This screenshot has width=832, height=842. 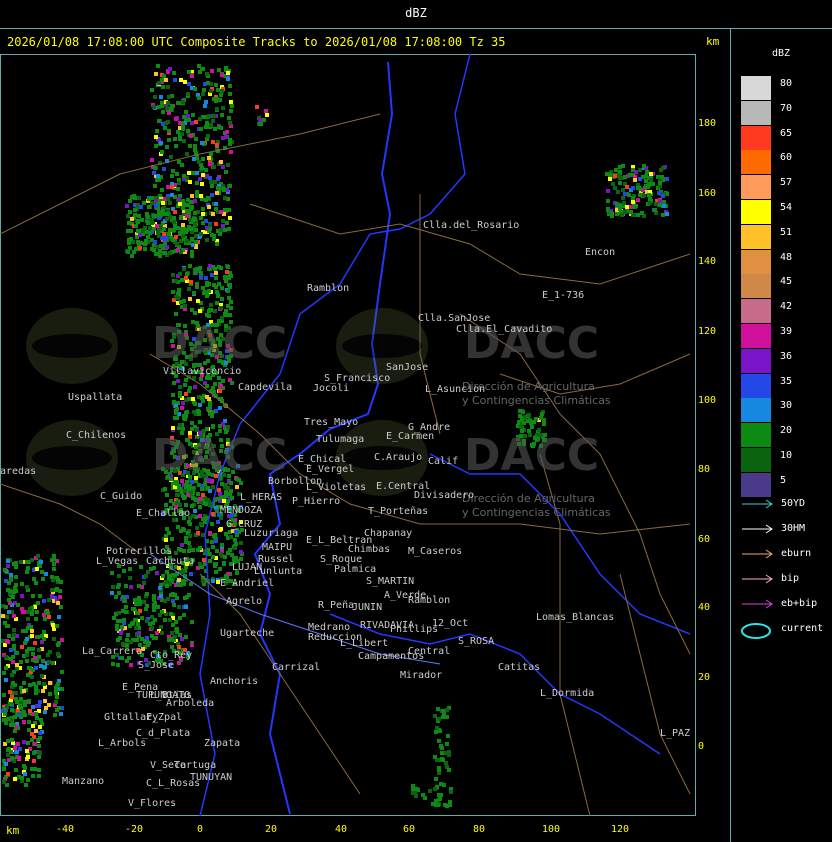 I want to click on place-label: Tres_Mayo, so click(x=331, y=422).